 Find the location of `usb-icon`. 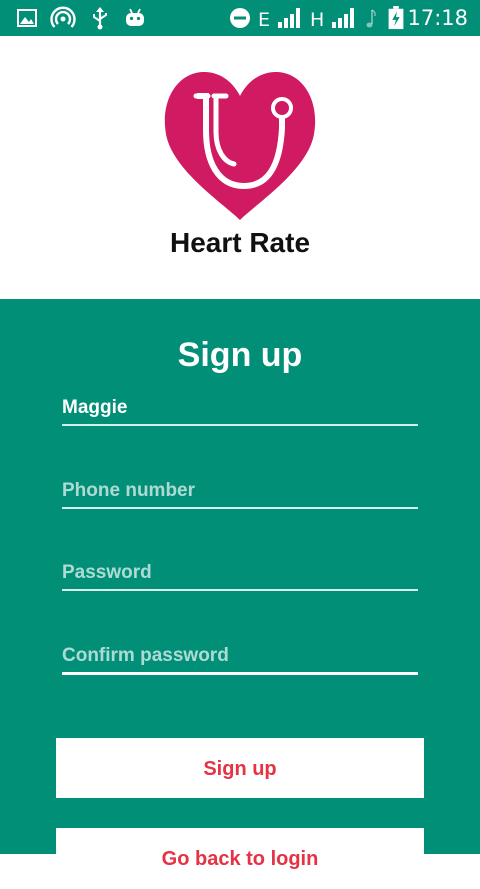

usb-icon is located at coordinates (100, 18).